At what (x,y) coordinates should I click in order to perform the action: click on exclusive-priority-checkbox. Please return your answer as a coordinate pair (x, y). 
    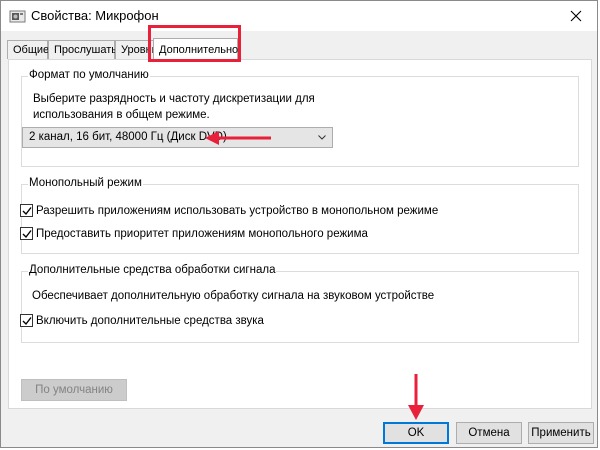
    Looking at the image, I should click on (26, 233).